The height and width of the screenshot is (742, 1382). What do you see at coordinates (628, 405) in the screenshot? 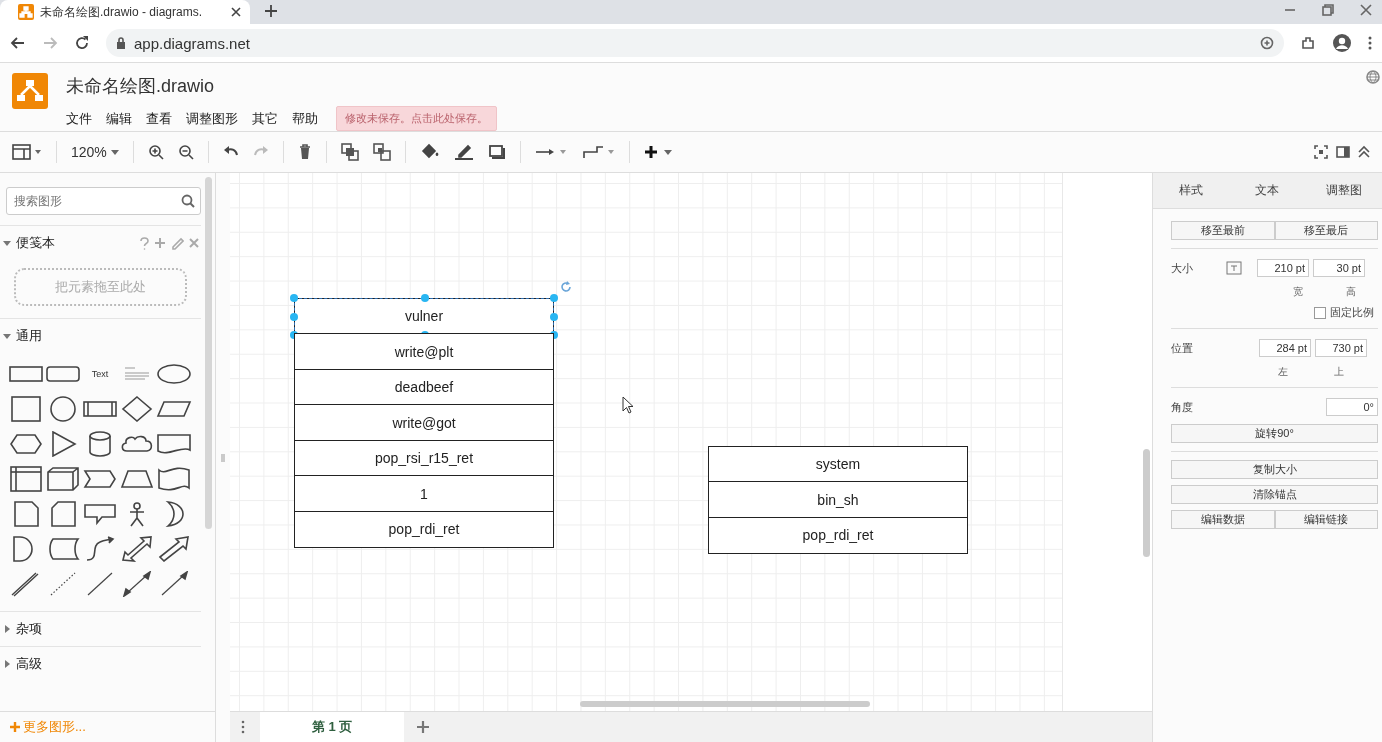
I see `mouse-cursor-icon` at bounding box center [628, 405].